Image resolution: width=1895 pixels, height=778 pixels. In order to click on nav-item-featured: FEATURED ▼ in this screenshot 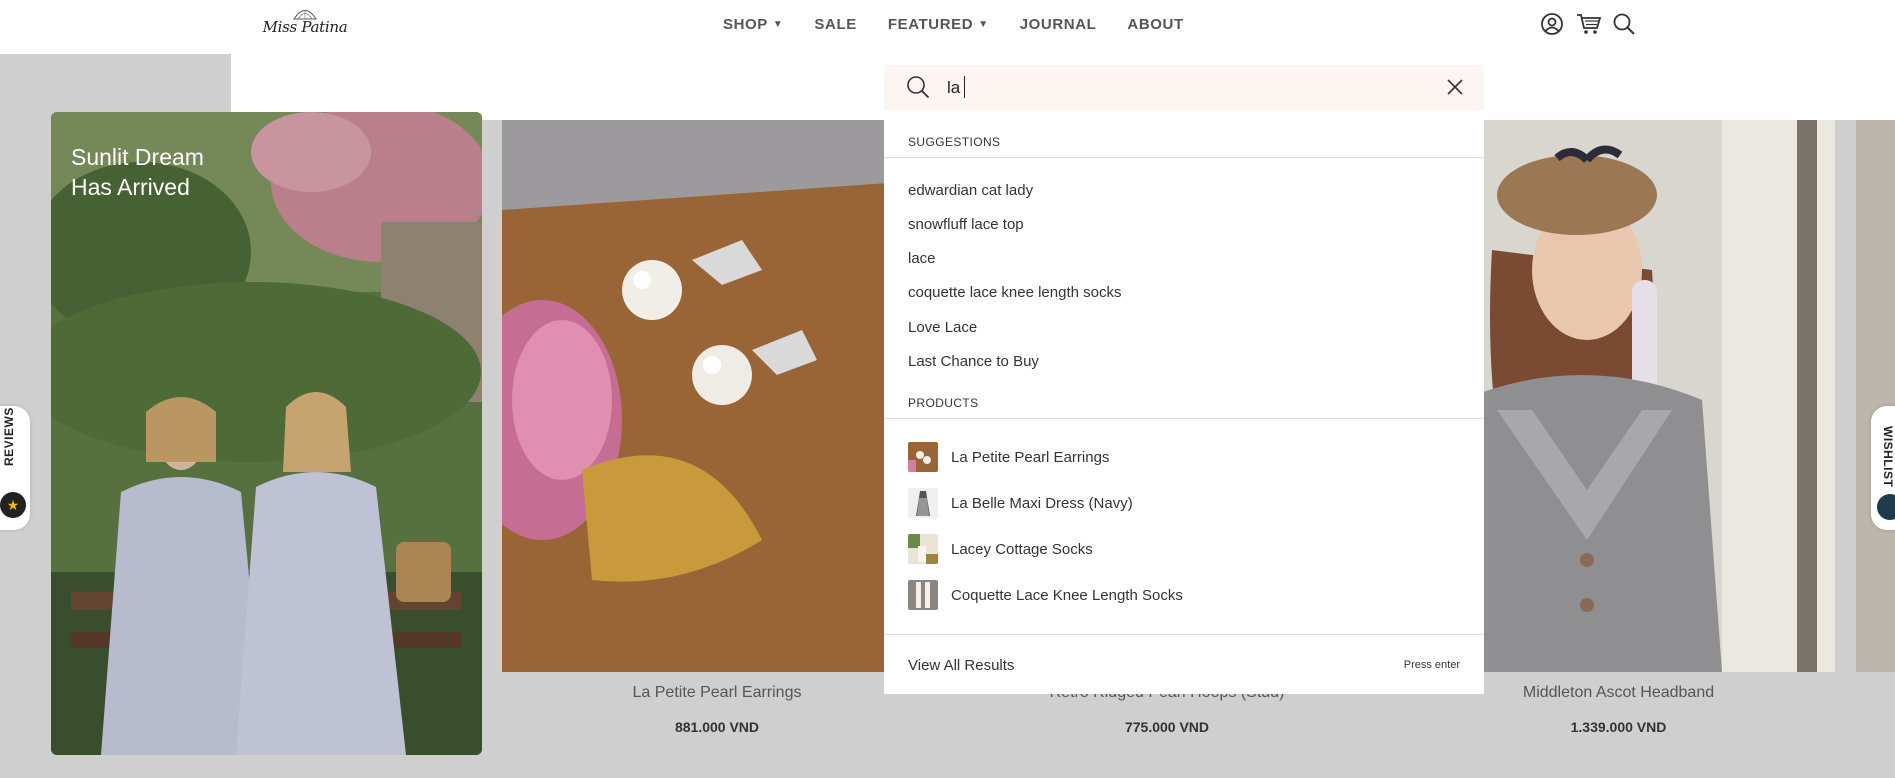, I will do `click(938, 24)`.